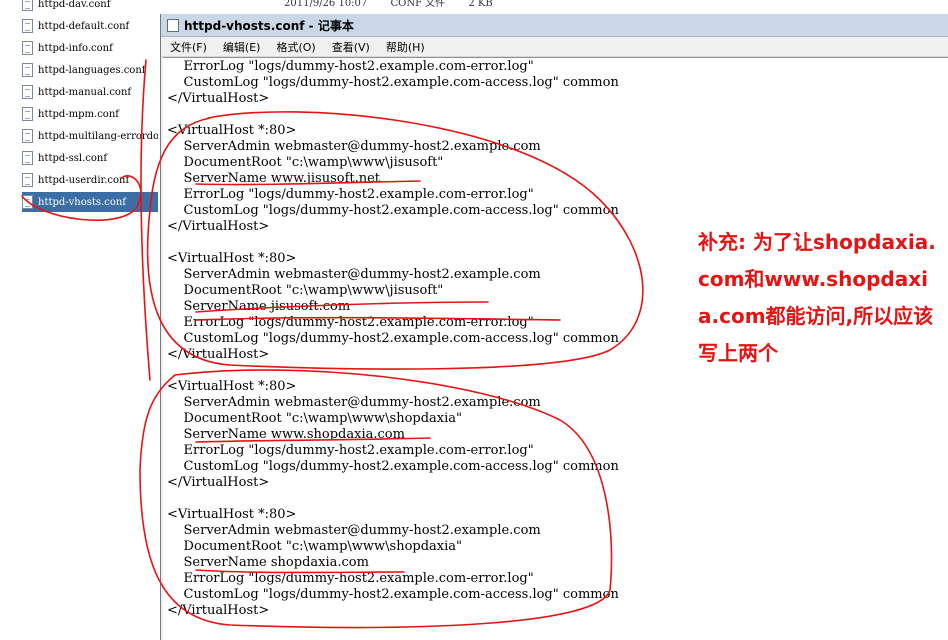 This screenshot has width=948, height=640. I want to click on file-item: httpd-ssl.conf, so click(90, 158).